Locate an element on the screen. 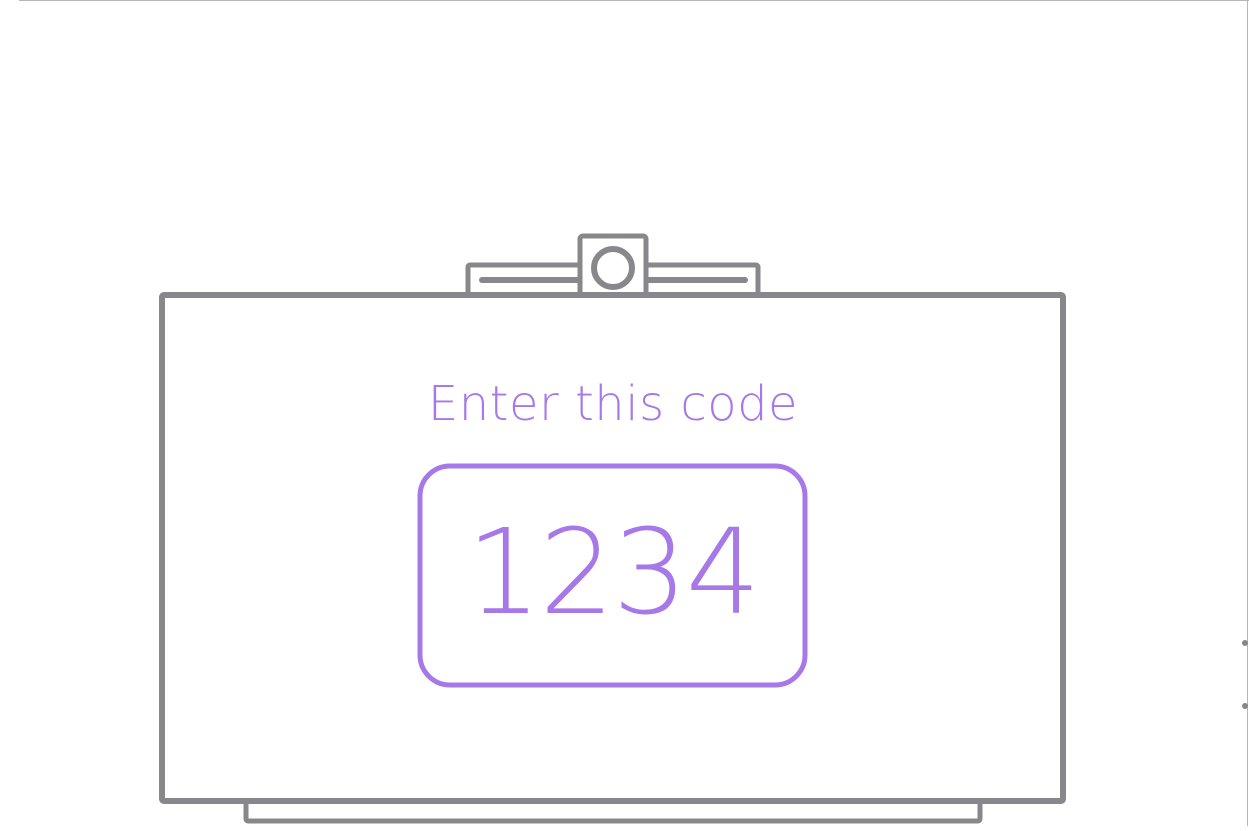 The image size is (1249, 831). edge-dot-lower is located at coordinates (1245, 706).